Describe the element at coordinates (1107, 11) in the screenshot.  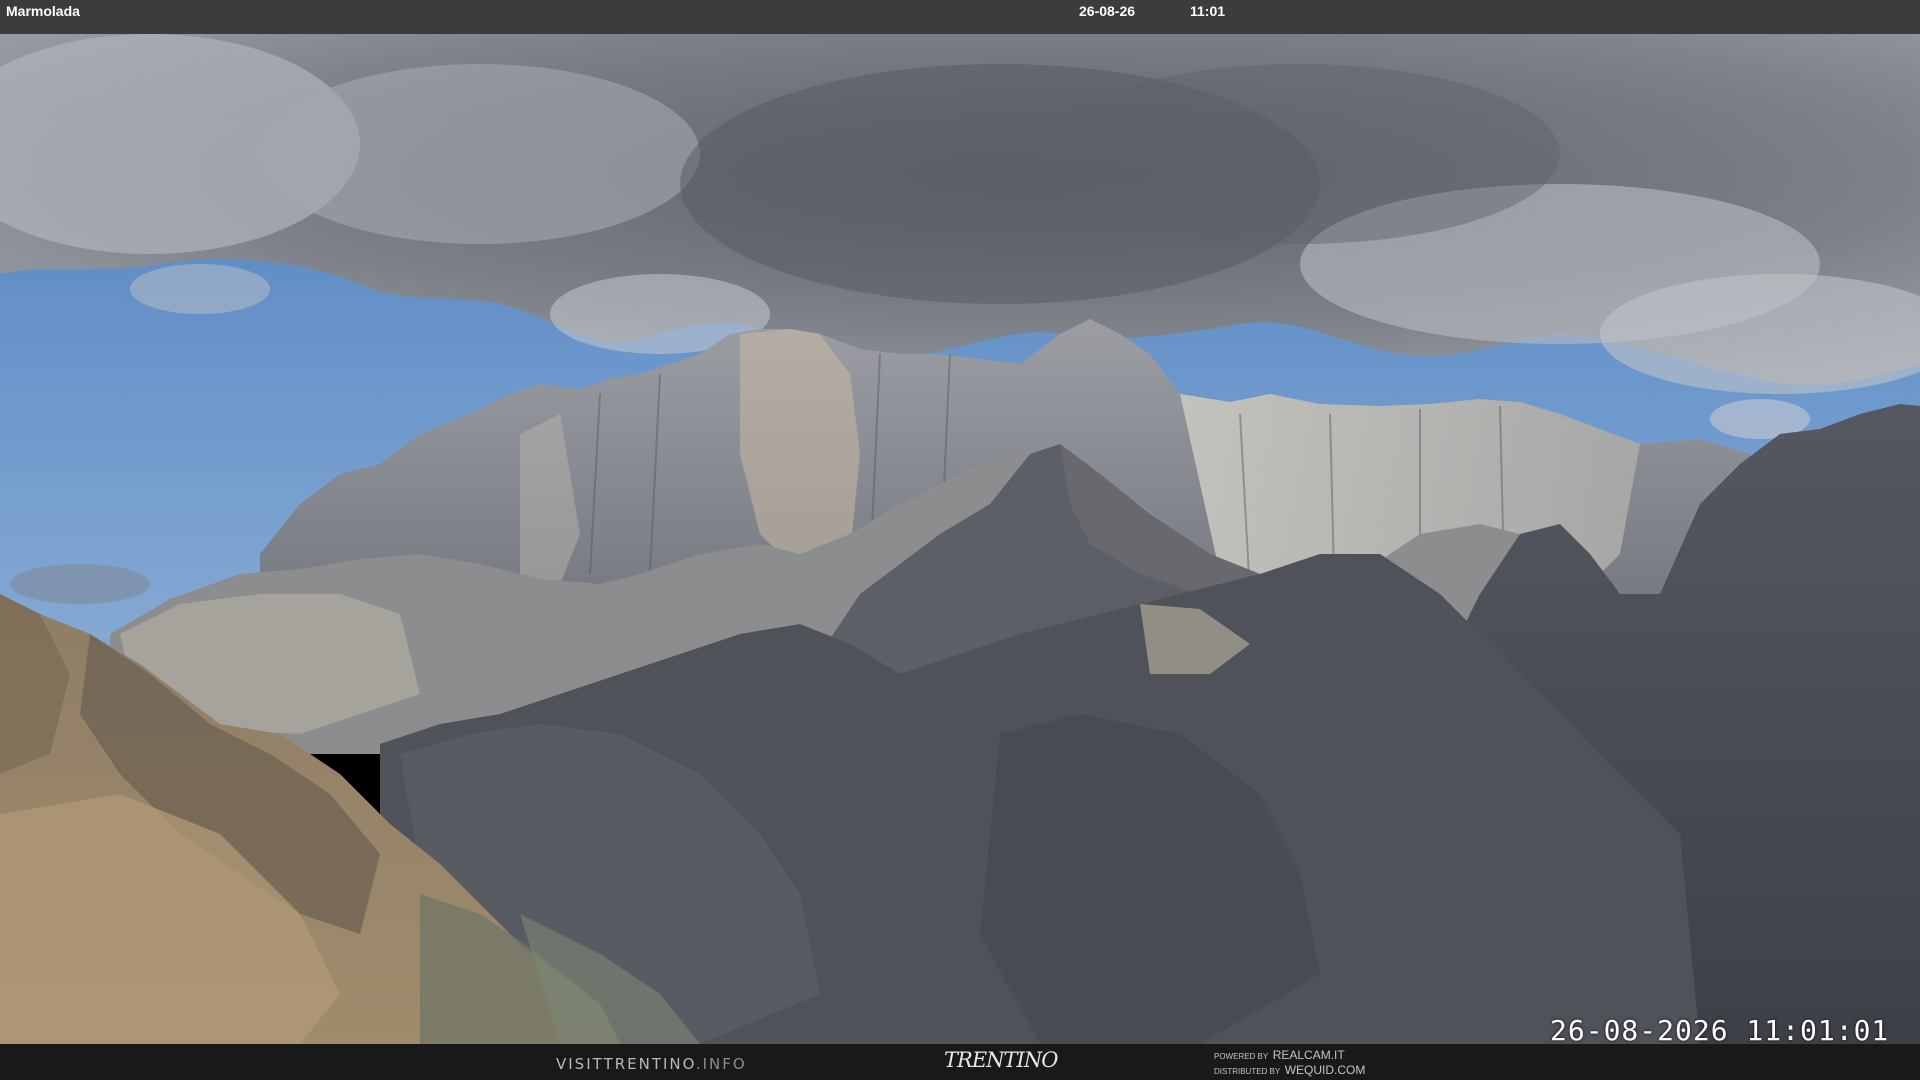
I see `header-date: 26-08-26` at that location.